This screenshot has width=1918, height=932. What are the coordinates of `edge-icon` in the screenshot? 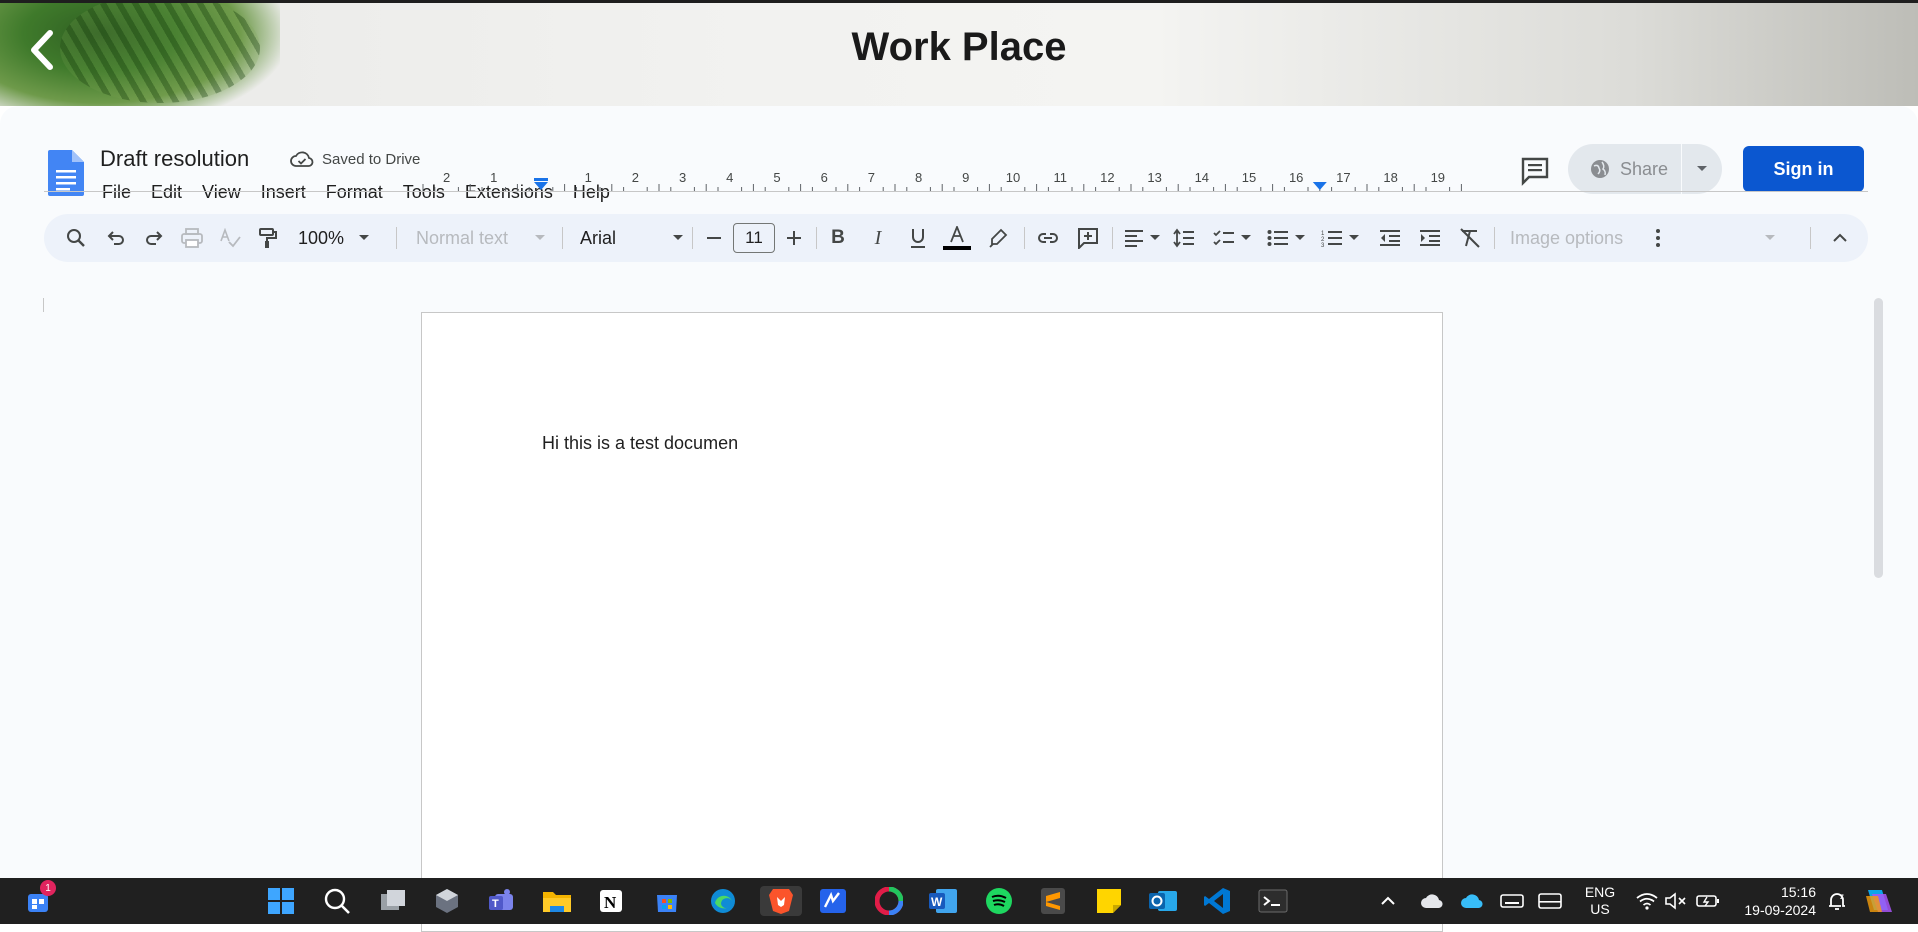 It's located at (723, 901).